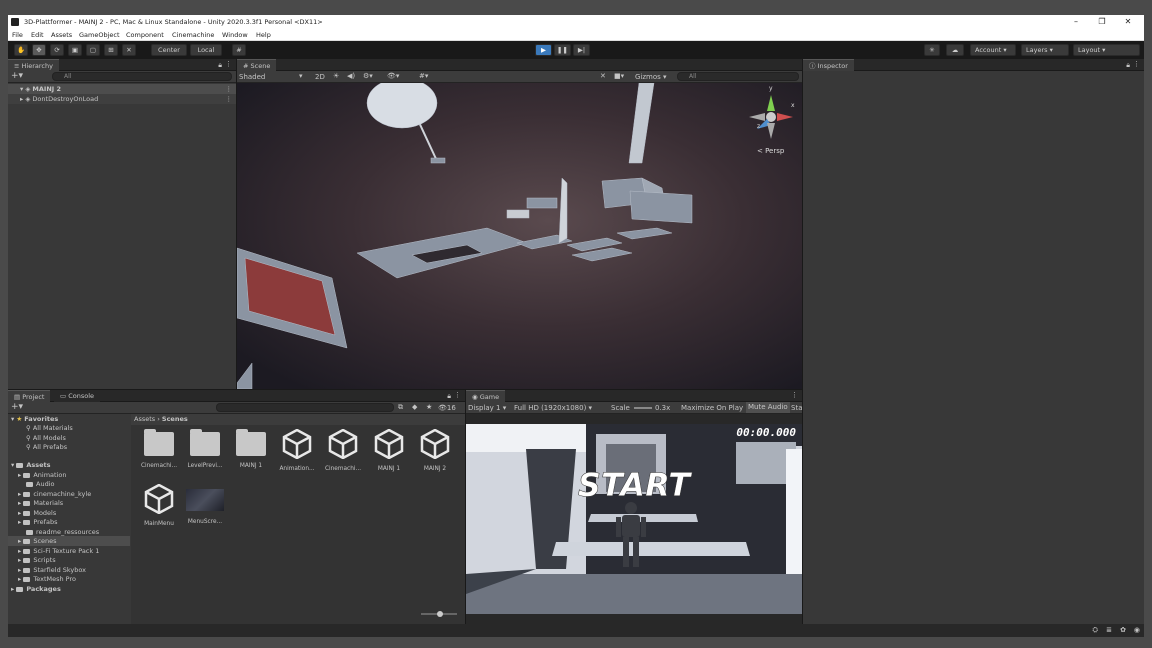 The image size is (1152, 648). What do you see at coordinates (351, 76) in the screenshot?
I see `audio-icon: ◀)` at bounding box center [351, 76].